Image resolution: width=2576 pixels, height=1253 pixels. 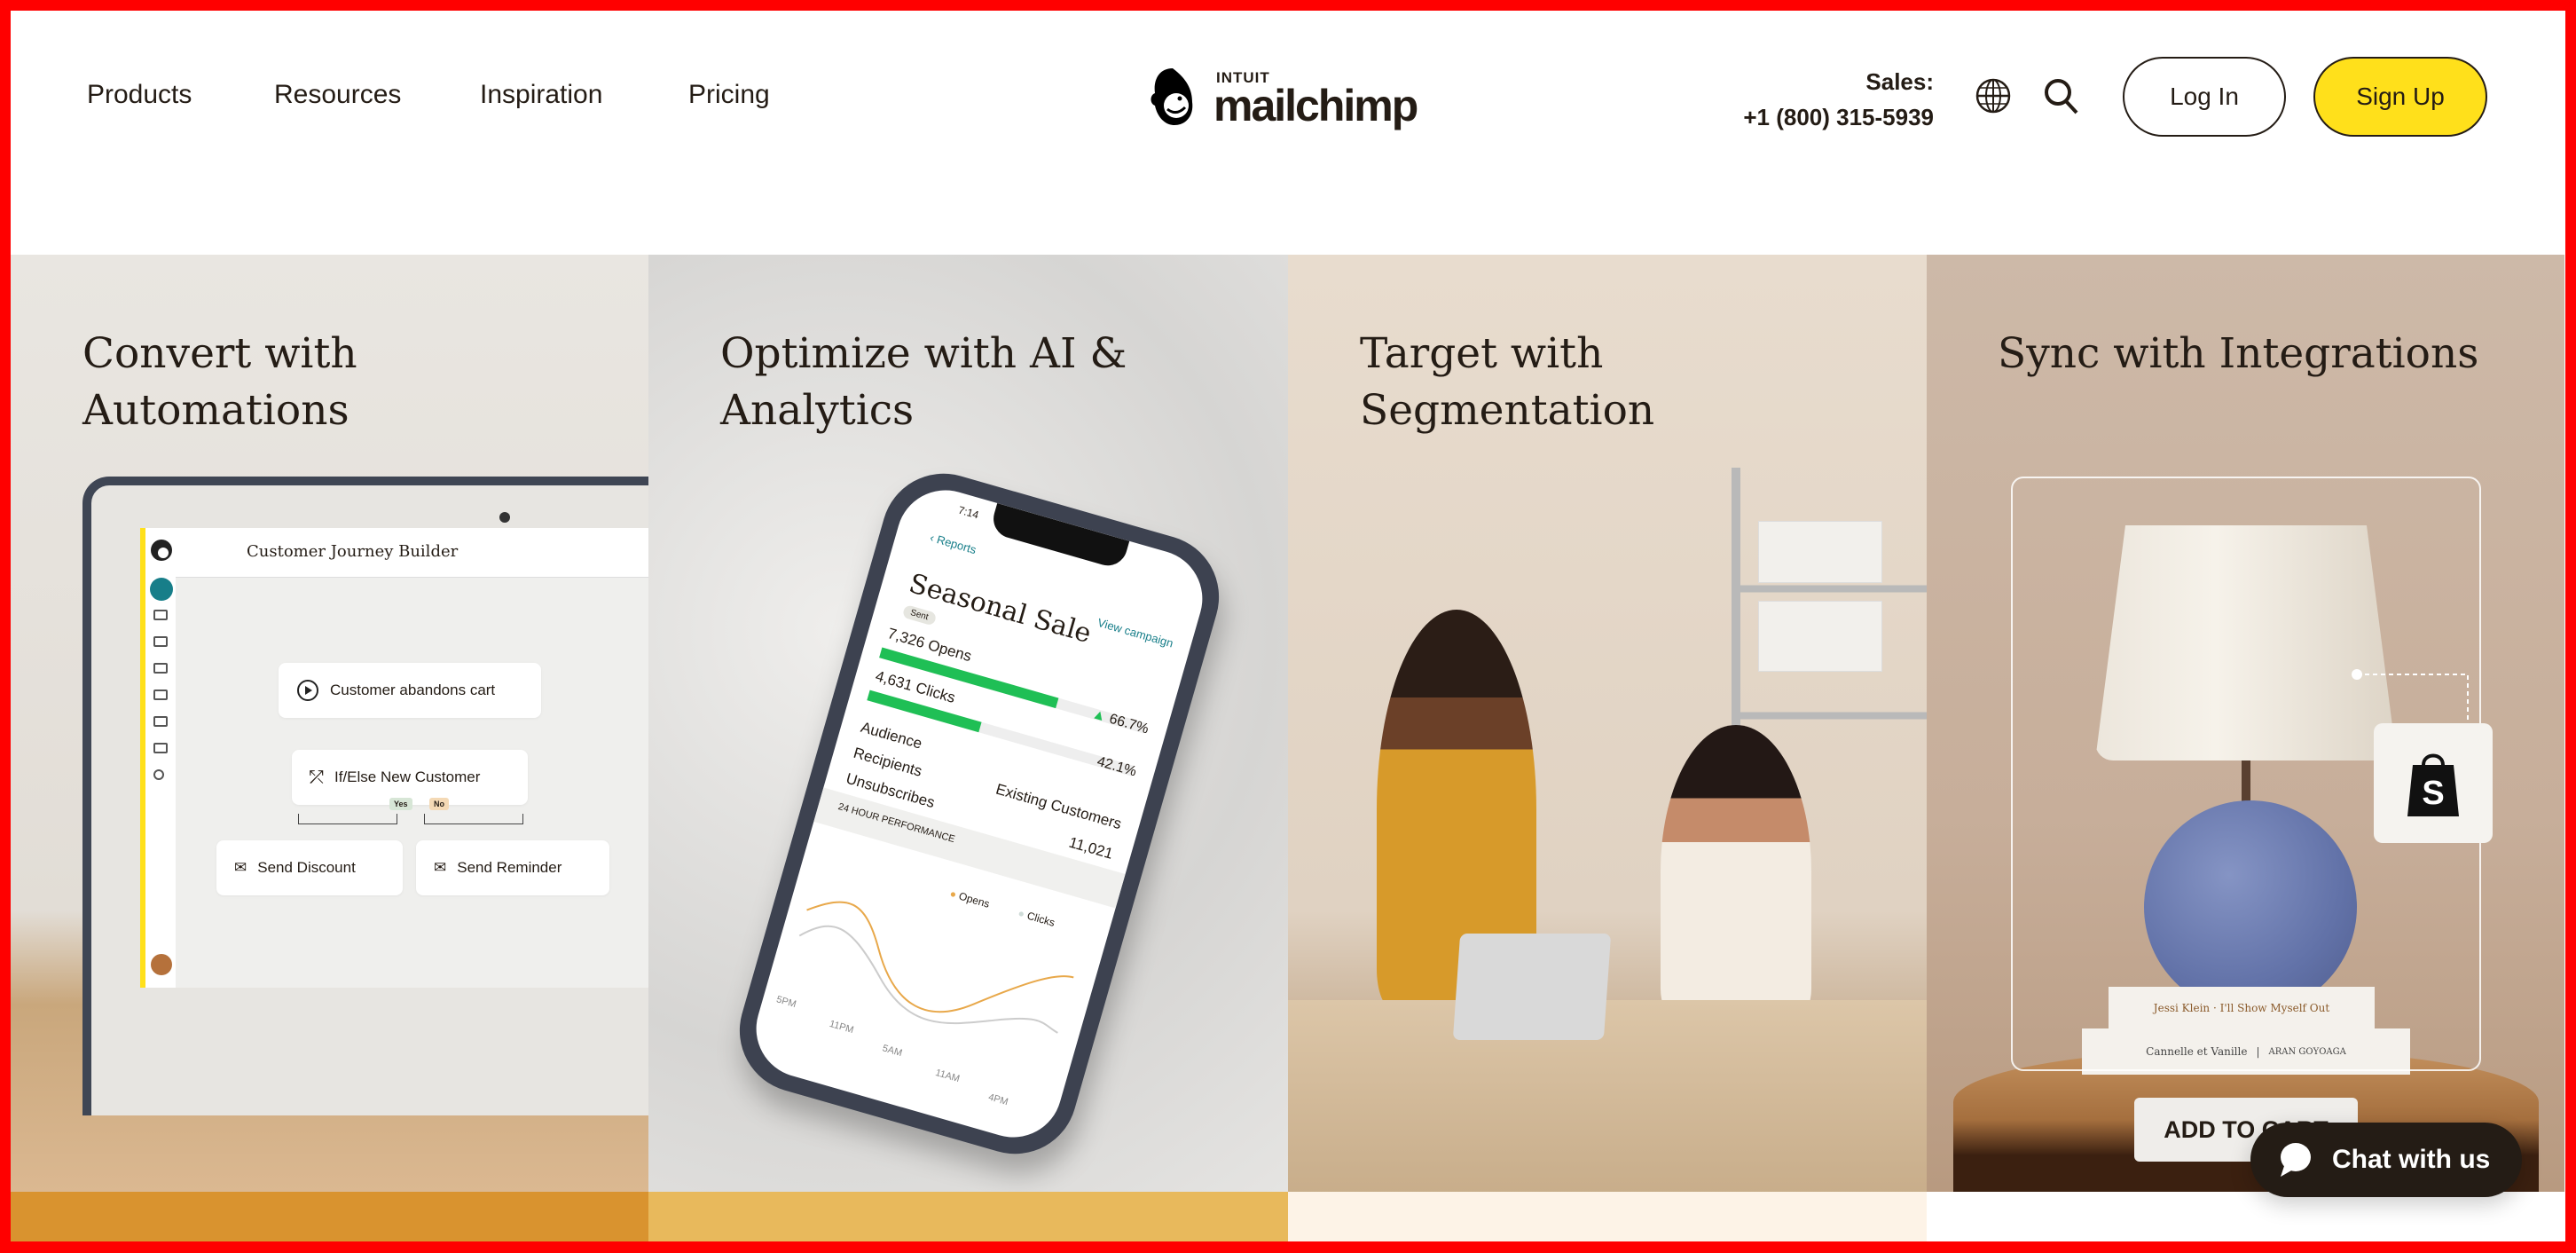 What do you see at coordinates (1838, 117) in the screenshot?
I see `sales-phone-link: +1 (800) 315-5939` at bounding box center [1838, 117].